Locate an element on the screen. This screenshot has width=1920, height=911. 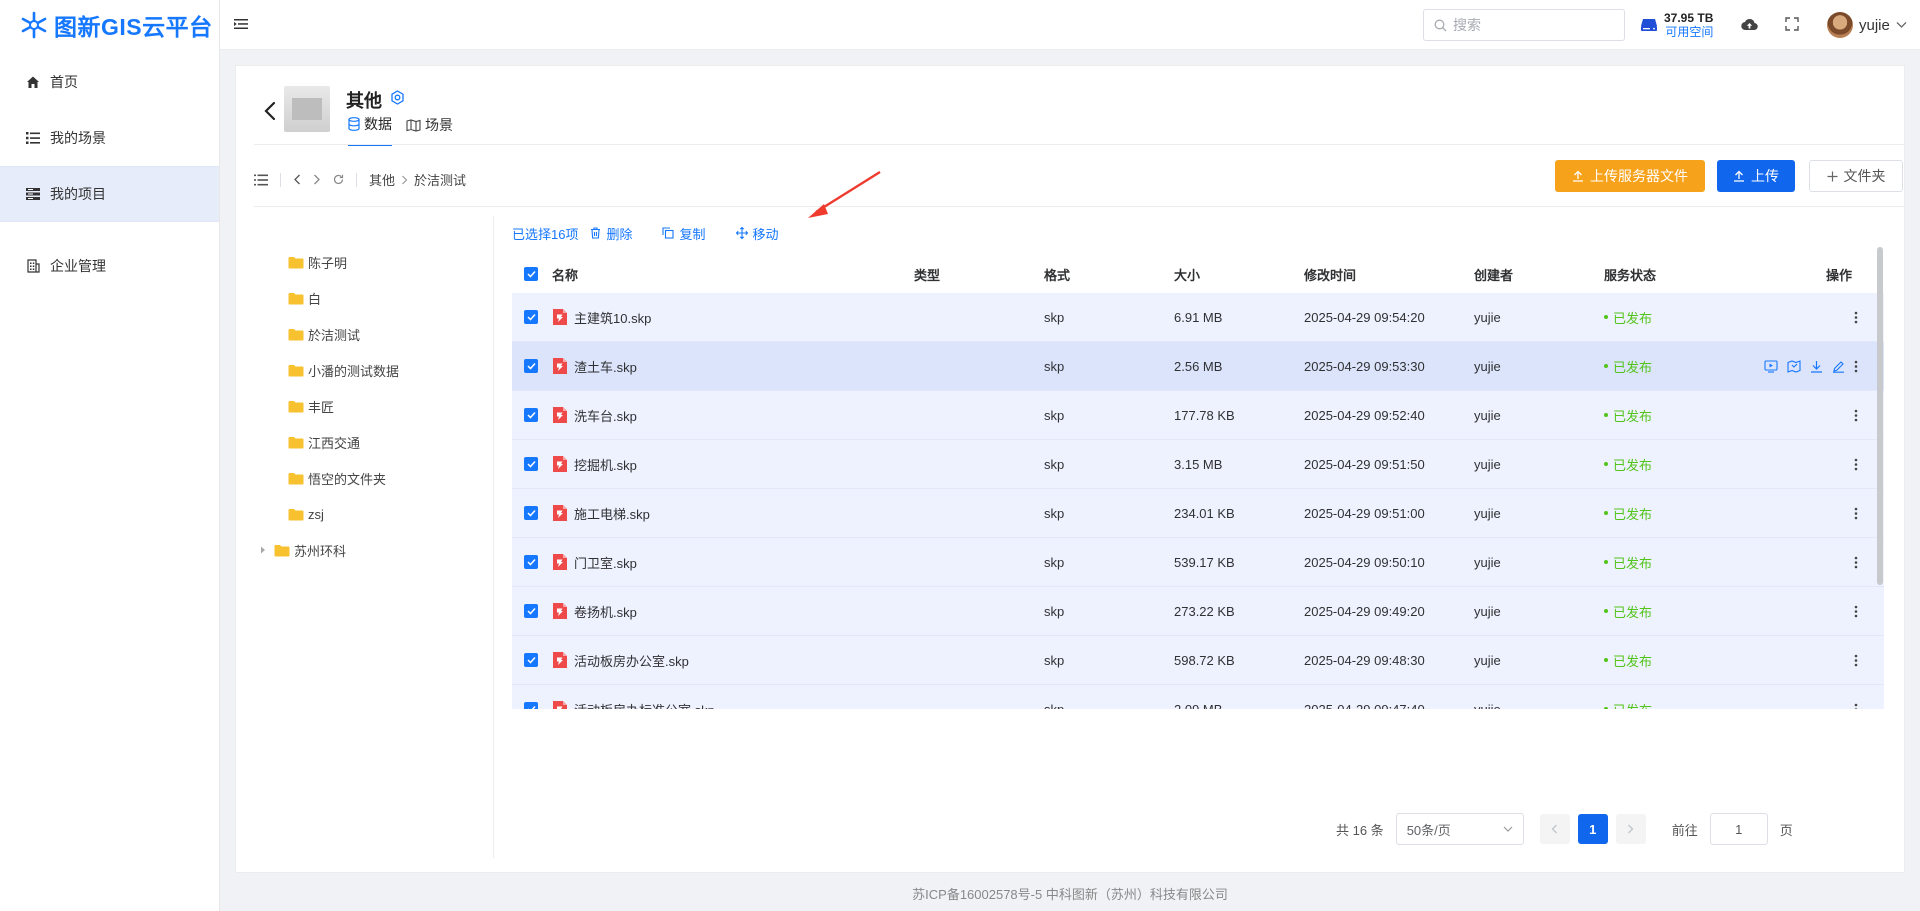
tab-scenes: 场景 is located at coordinates (429, 130).